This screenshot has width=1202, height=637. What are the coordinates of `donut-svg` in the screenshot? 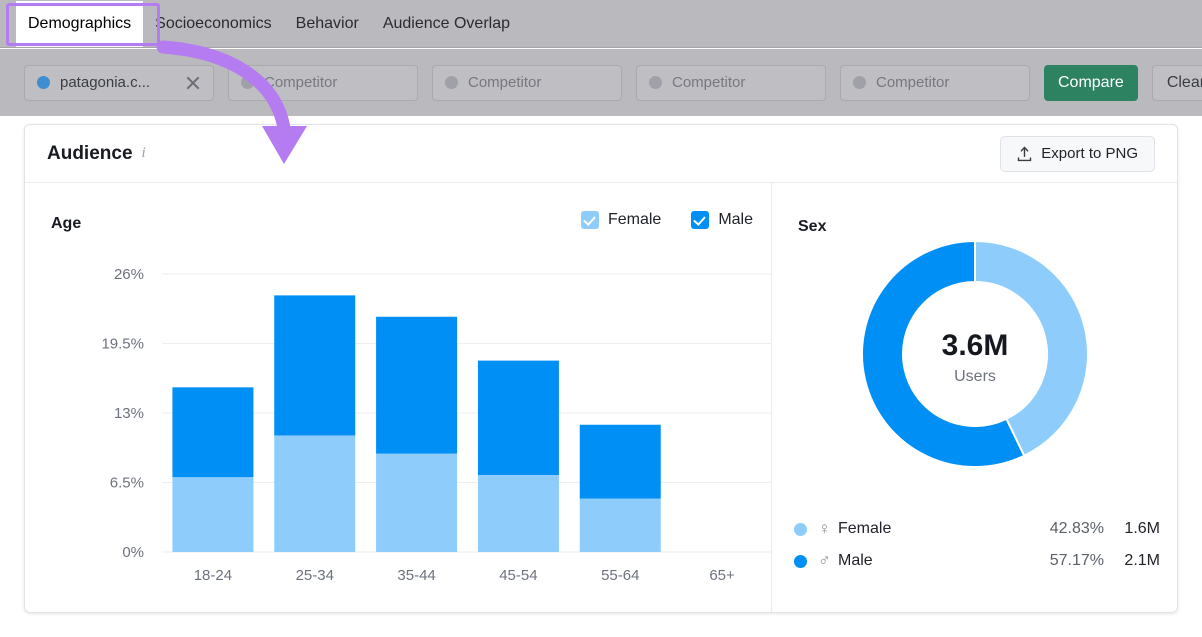 It's located at (975, 354).